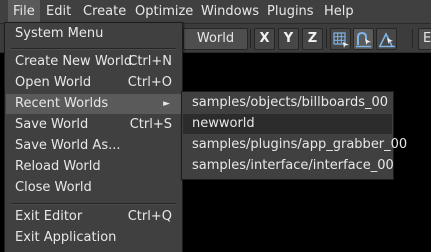  Describe the element at coordinates (104, 11) in the screenshot. I see `menu-create: Create` at that location.